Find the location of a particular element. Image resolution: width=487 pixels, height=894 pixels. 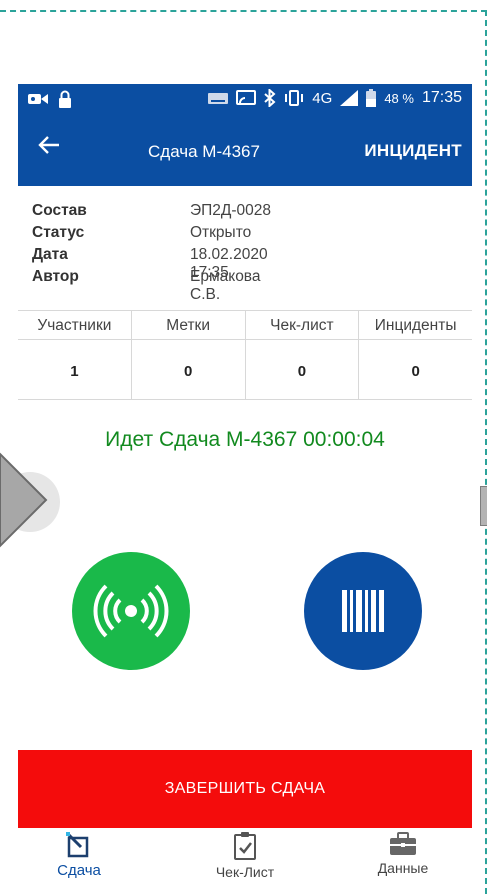

lock-icon is located at coordinates (65, 99).